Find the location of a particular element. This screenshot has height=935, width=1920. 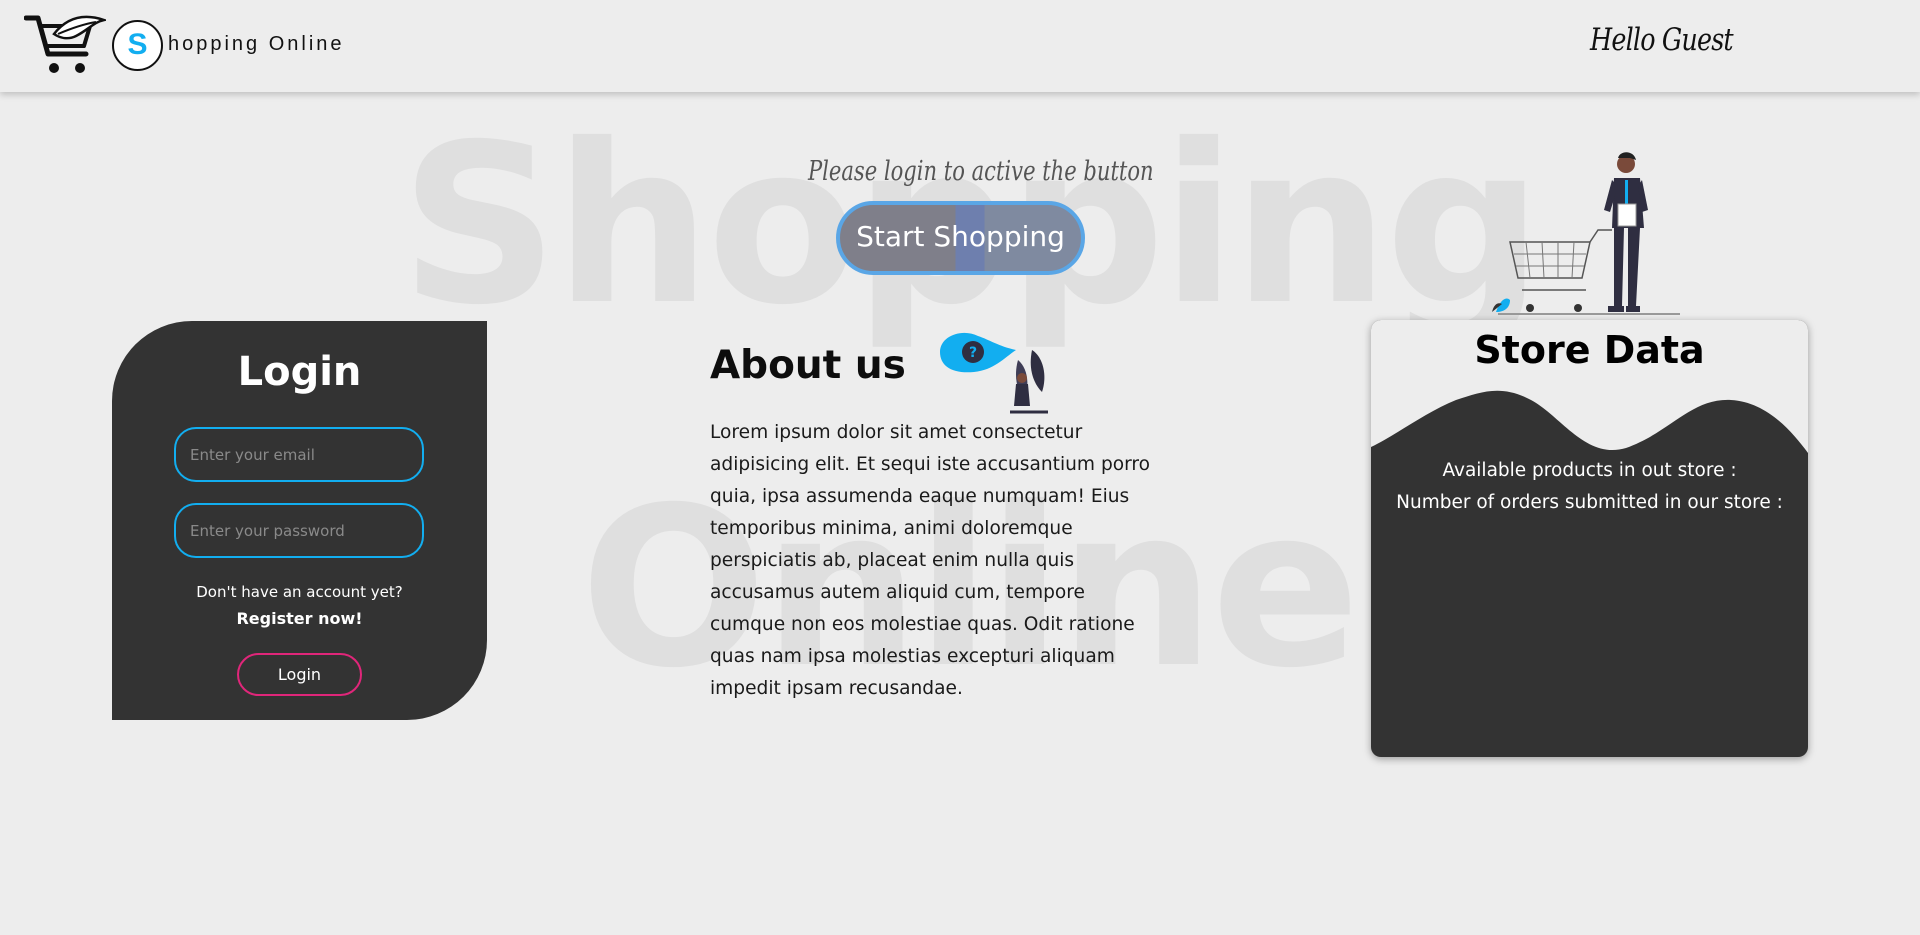

question-bubble-illustration: ? is located at coordinates (994, 373).